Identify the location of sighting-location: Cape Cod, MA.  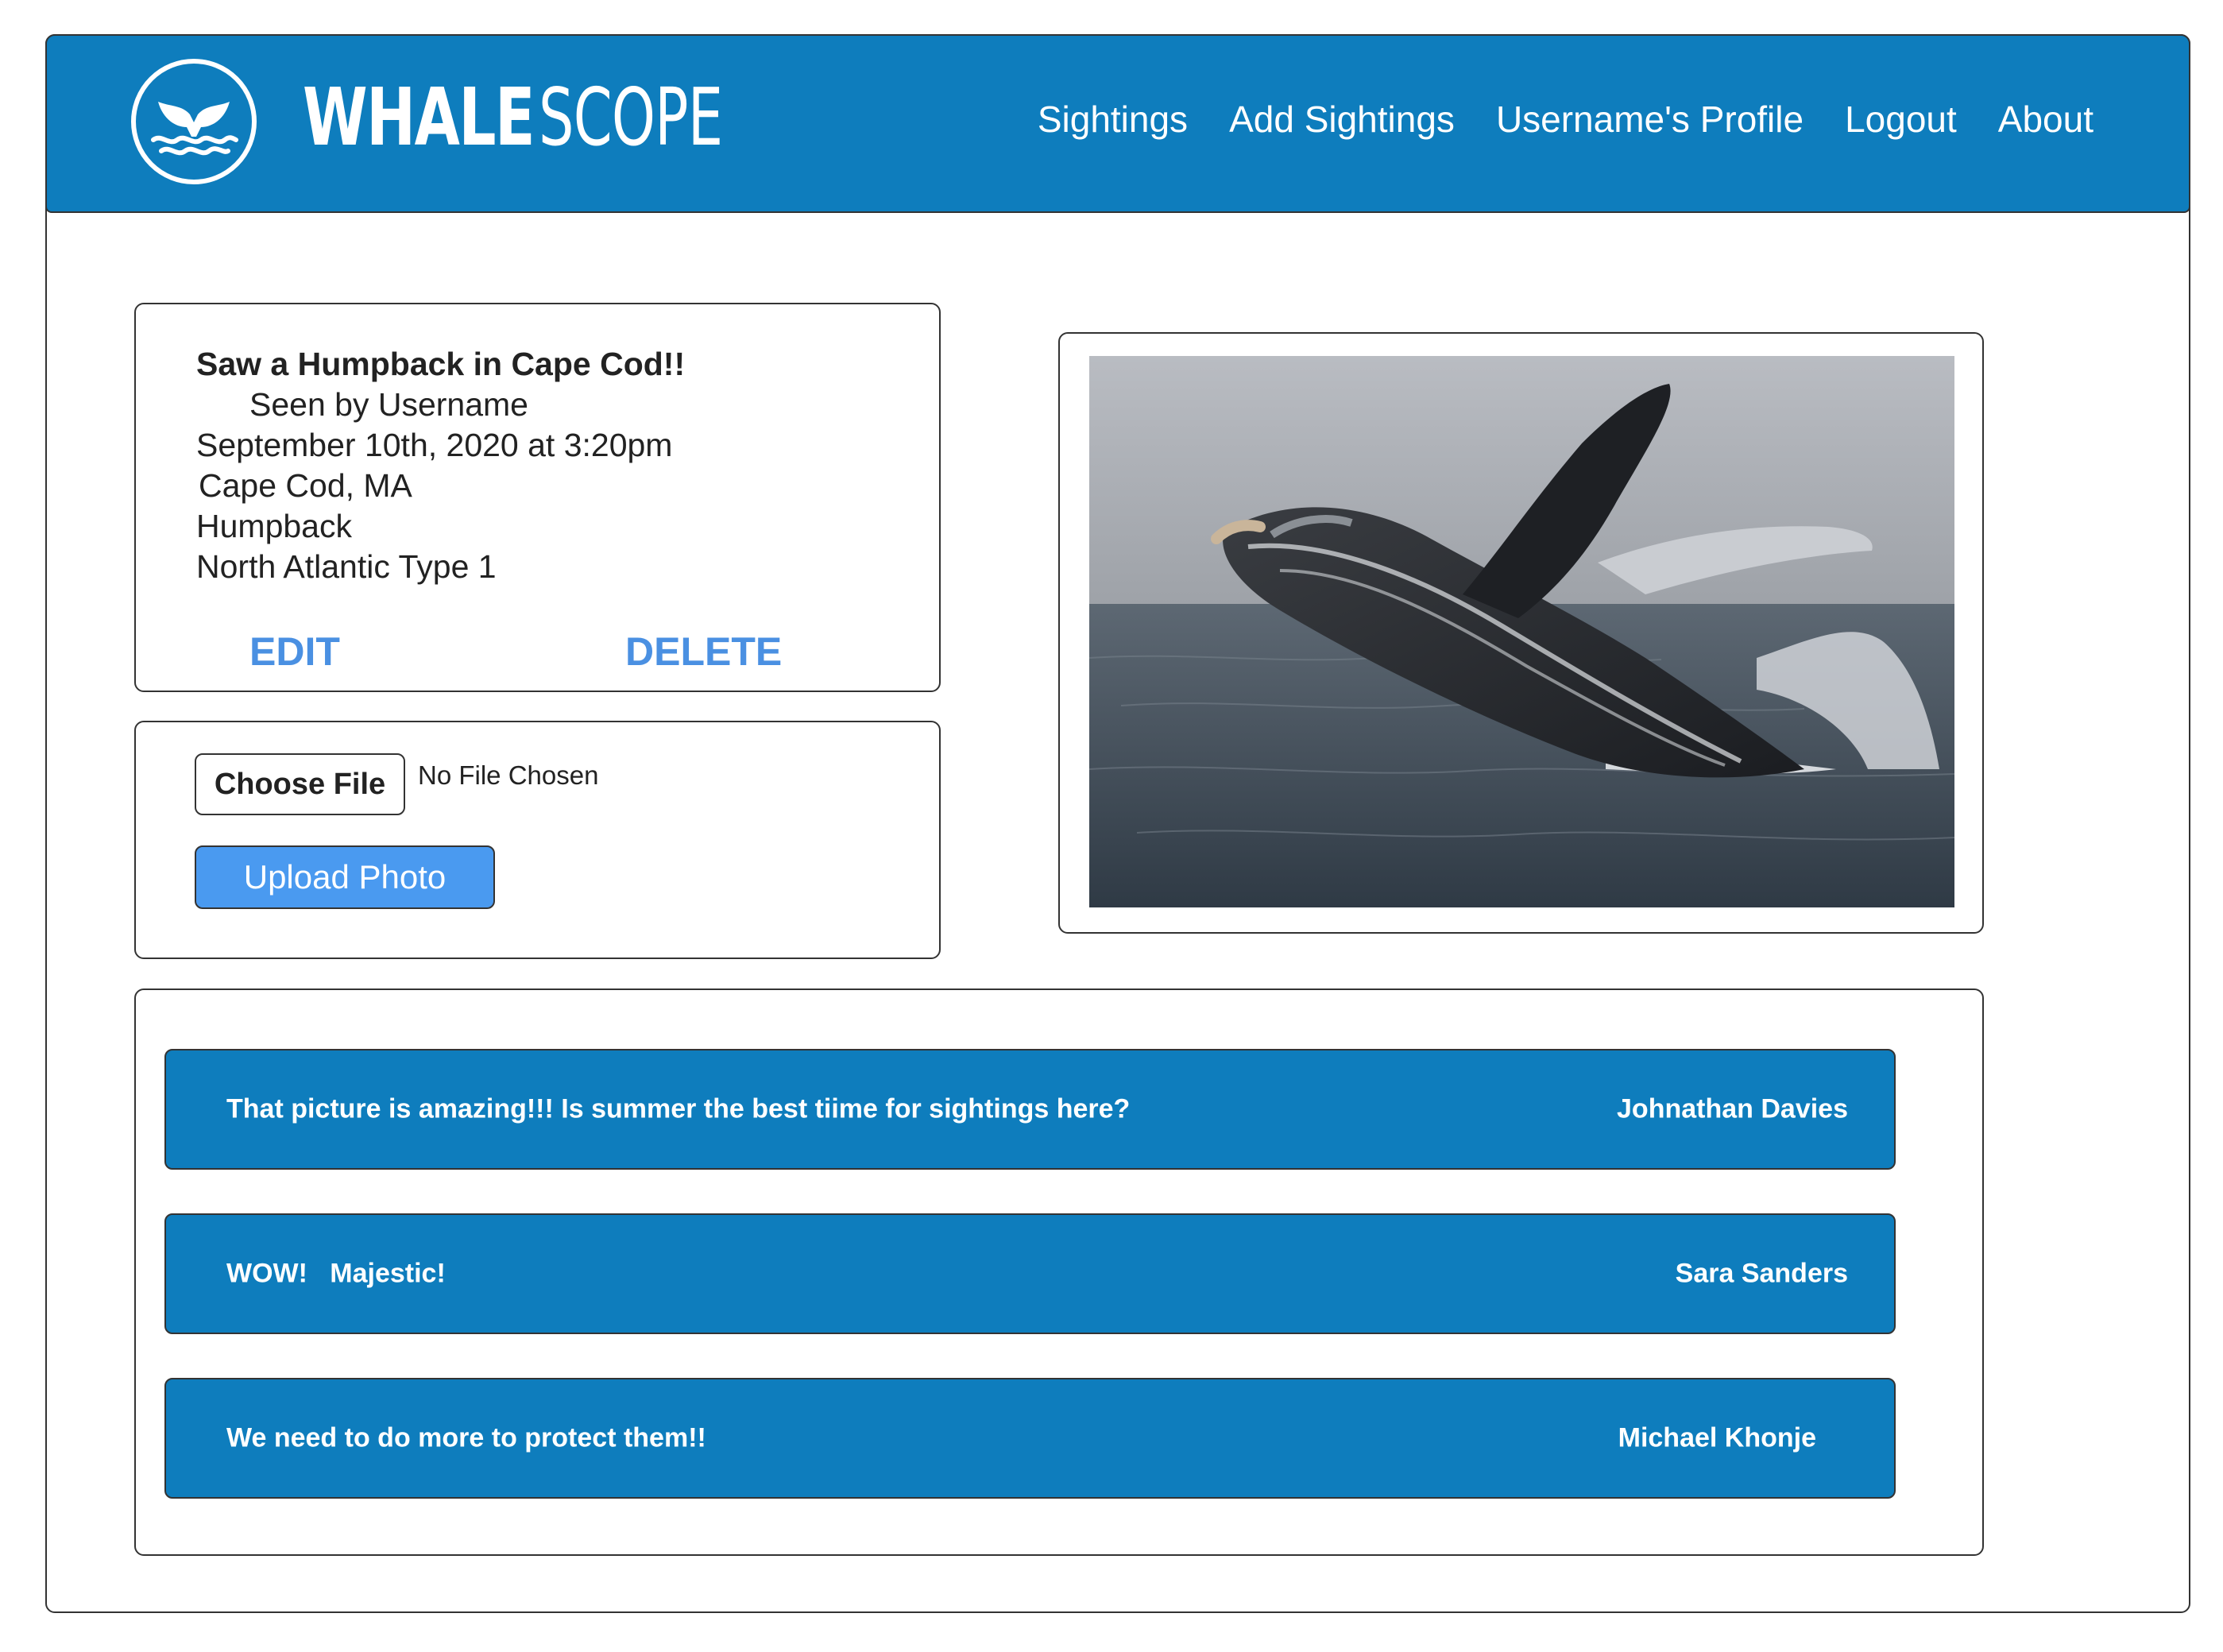
(306, 485).